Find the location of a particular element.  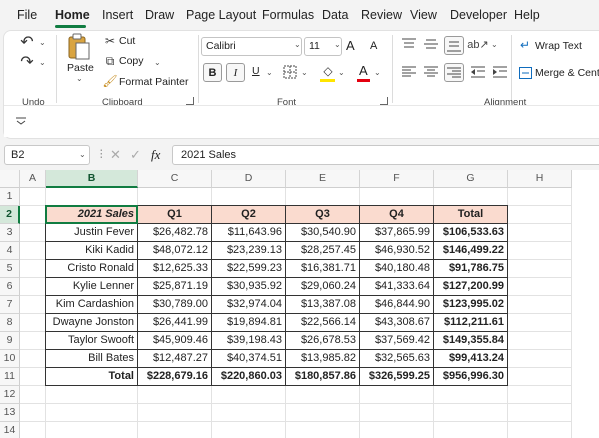

cell-f3: $37,865.99 is located at coordinates (397, 233).